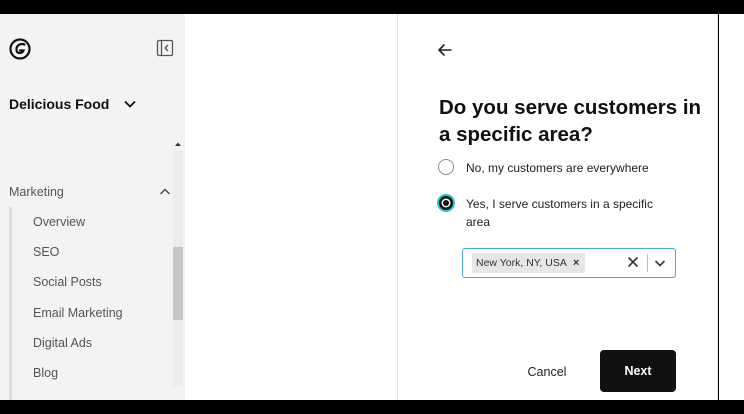  I want to click on sidebar-item-overview: Overview, so click(59, 222).